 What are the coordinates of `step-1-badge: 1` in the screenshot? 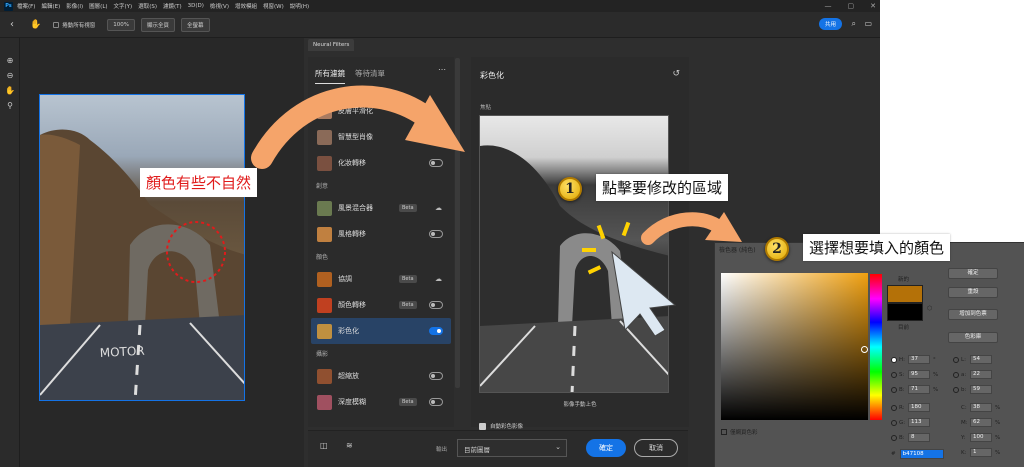 It's located at (570, 189).